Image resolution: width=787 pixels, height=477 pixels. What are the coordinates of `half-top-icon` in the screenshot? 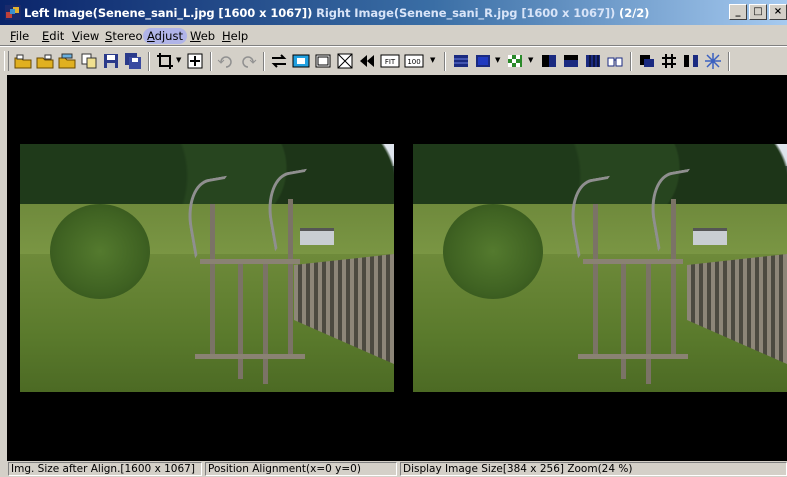 It's located at (571, 61).